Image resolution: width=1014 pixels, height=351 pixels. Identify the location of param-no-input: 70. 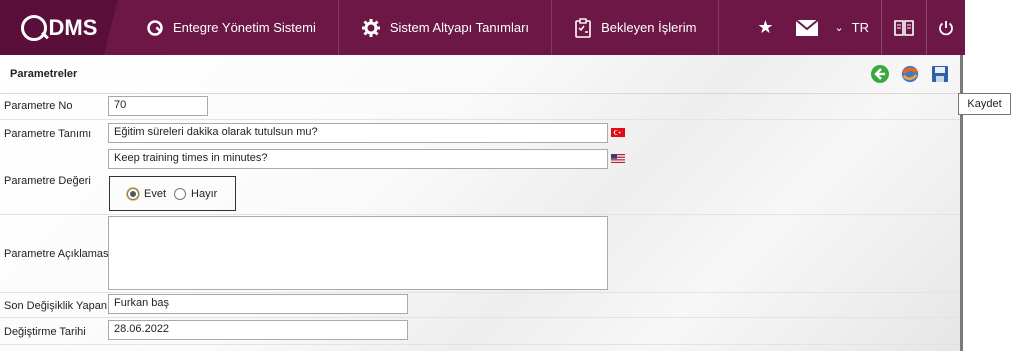
(158, 106).